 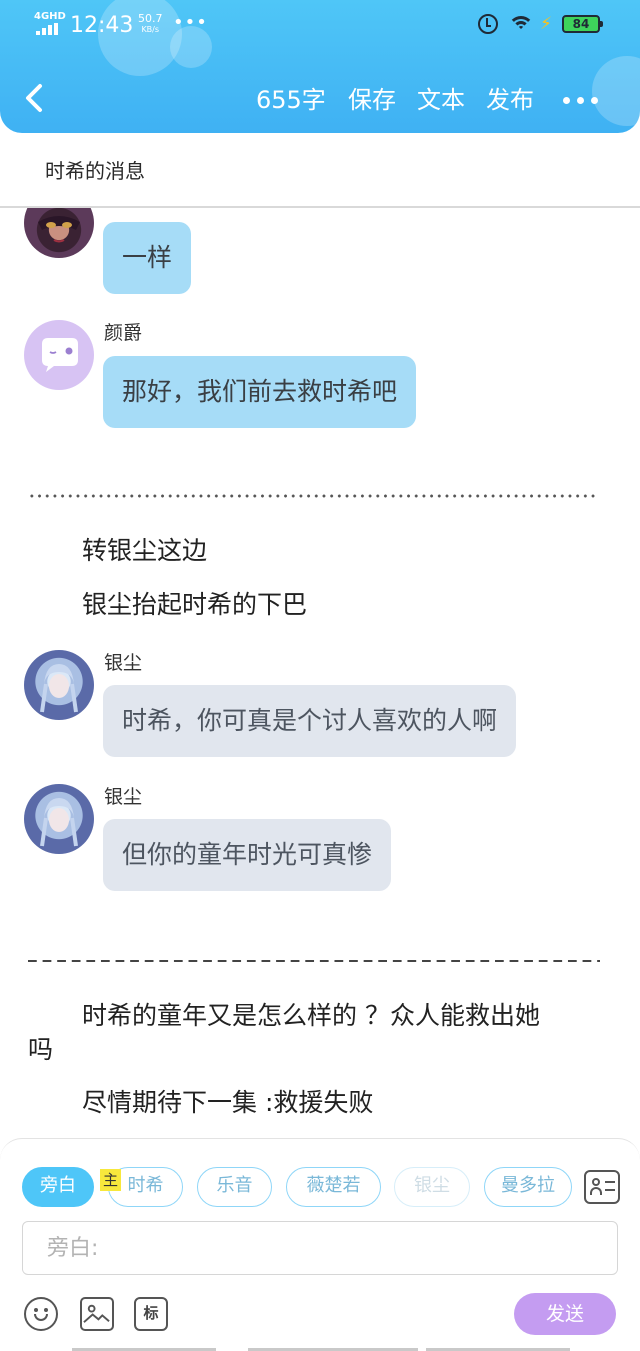 What do you see at coordinates (602, 1187) in the screenshot?
I see `contacts-icon` at bounding box center [602, 1187].